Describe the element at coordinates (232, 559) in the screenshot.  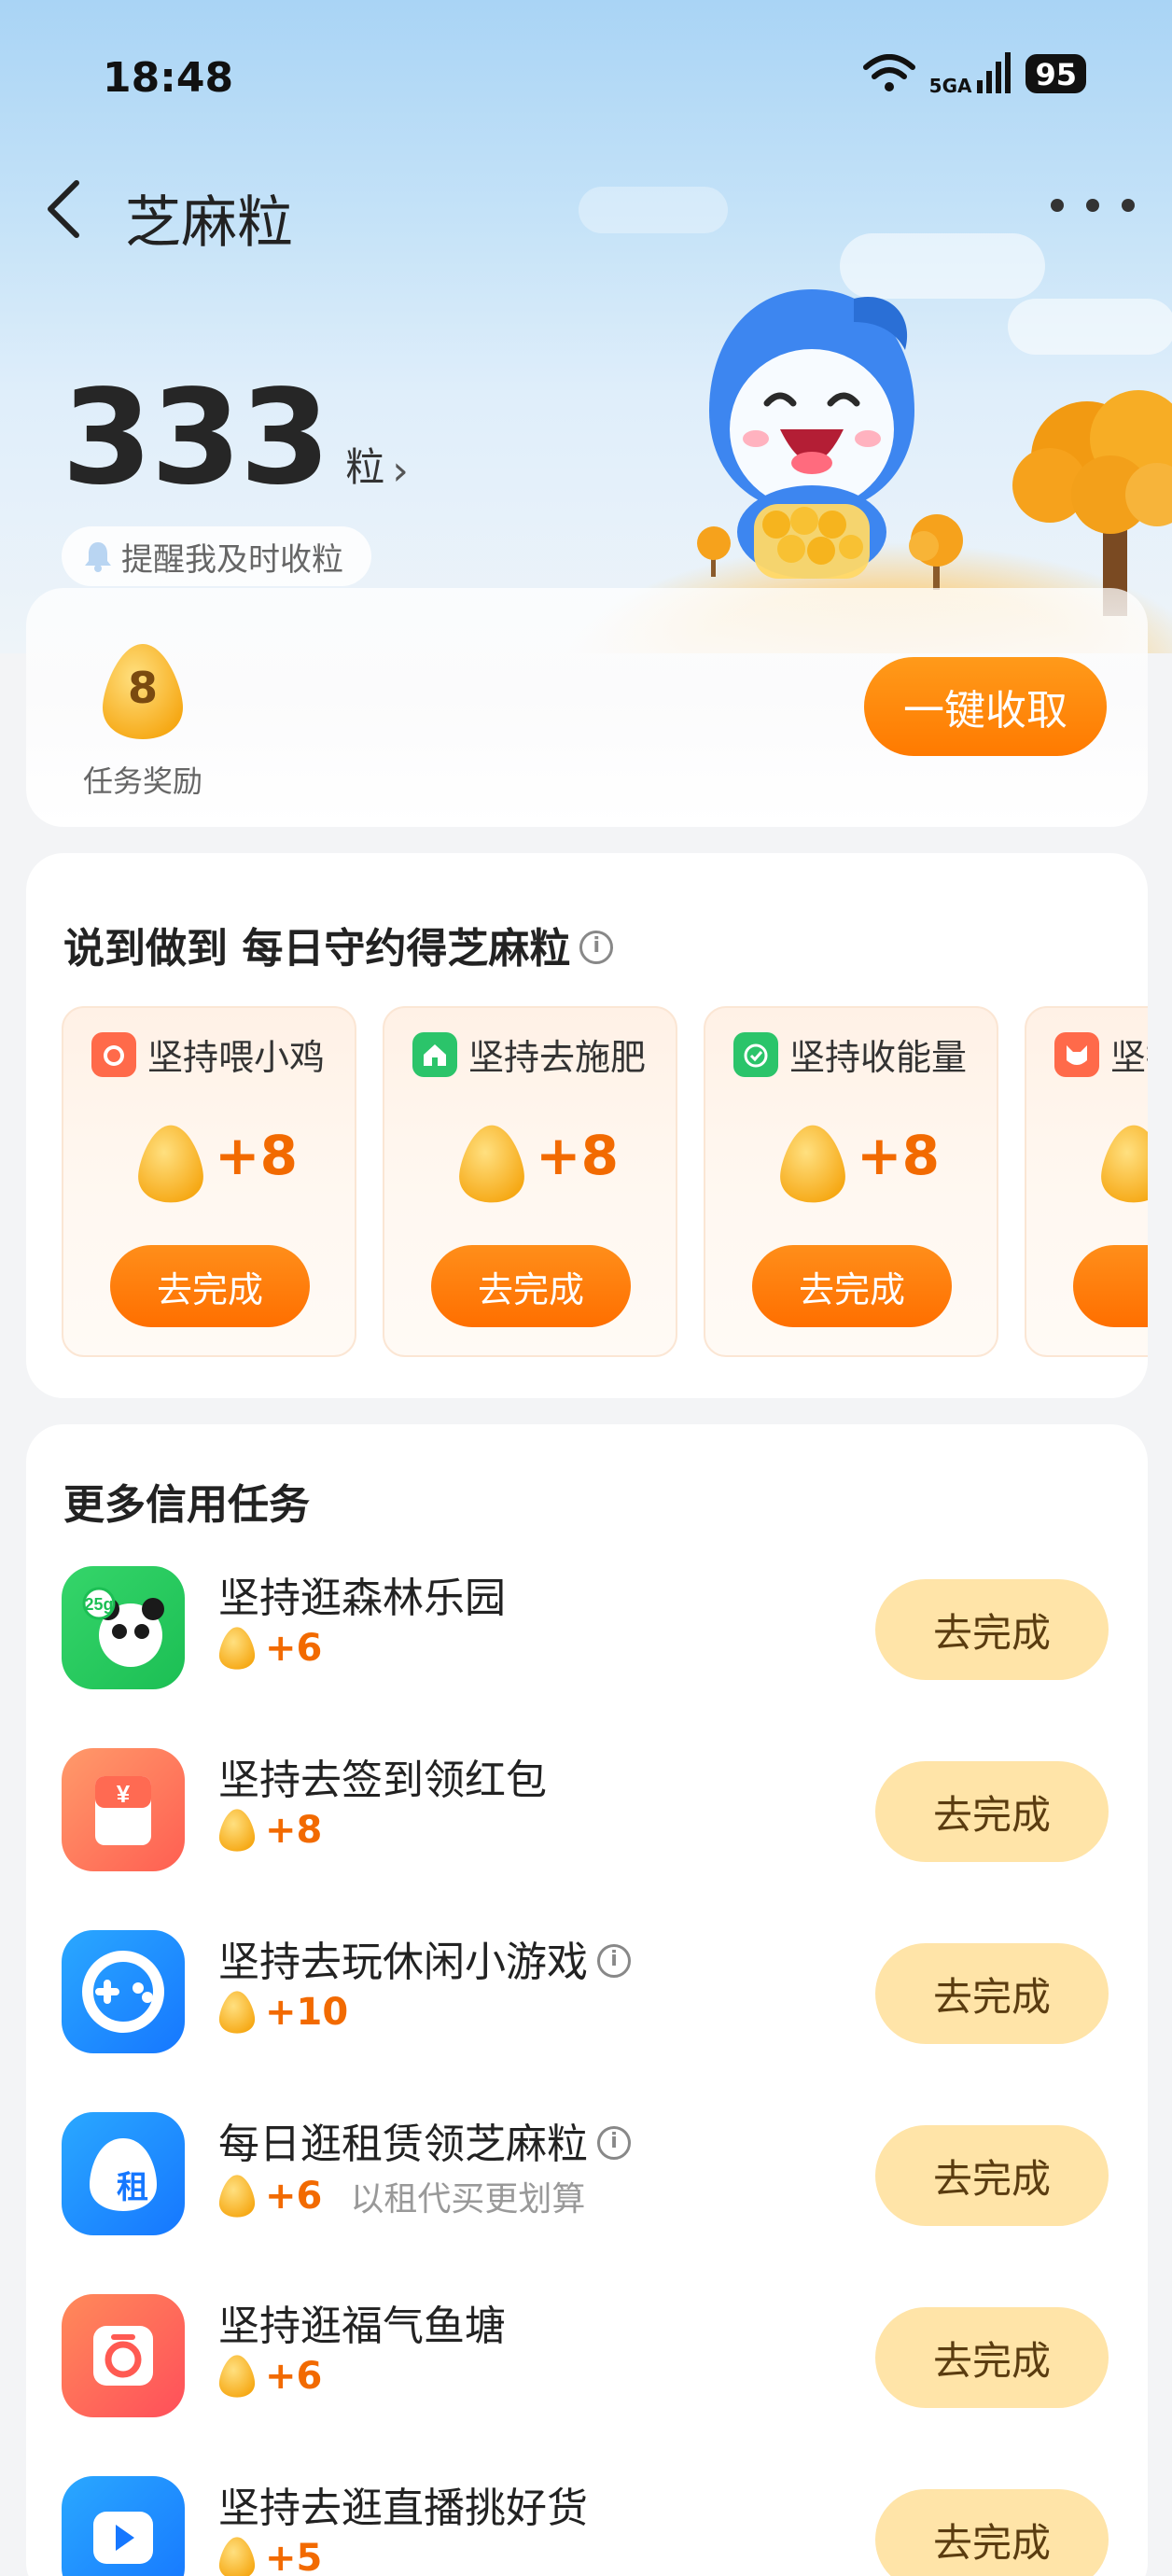
I see `remind-label: 提醒我及时收粒` at that location.